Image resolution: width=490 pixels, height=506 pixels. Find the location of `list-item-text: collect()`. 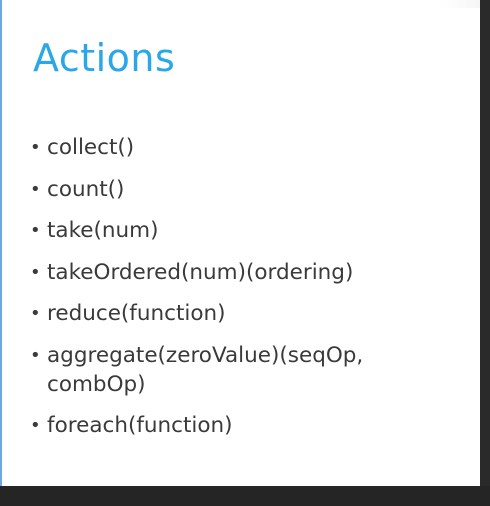

list-item-text: collect() is located at coordinates (91, 147).